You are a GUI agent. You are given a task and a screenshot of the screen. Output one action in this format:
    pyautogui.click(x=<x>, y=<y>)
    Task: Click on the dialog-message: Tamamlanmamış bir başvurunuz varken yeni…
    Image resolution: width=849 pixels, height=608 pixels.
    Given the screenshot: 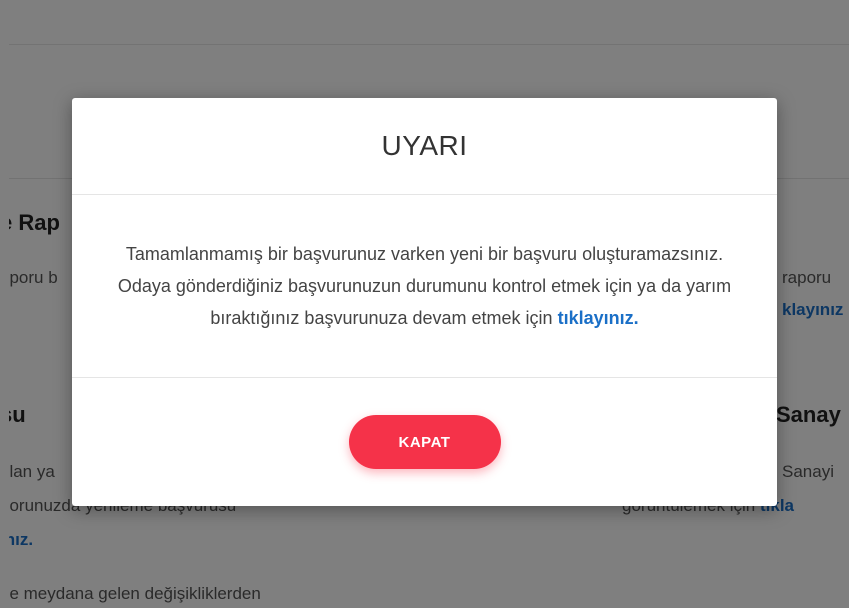 What is the action you would take?
    pyautogui.click(x=425, y=286)
    